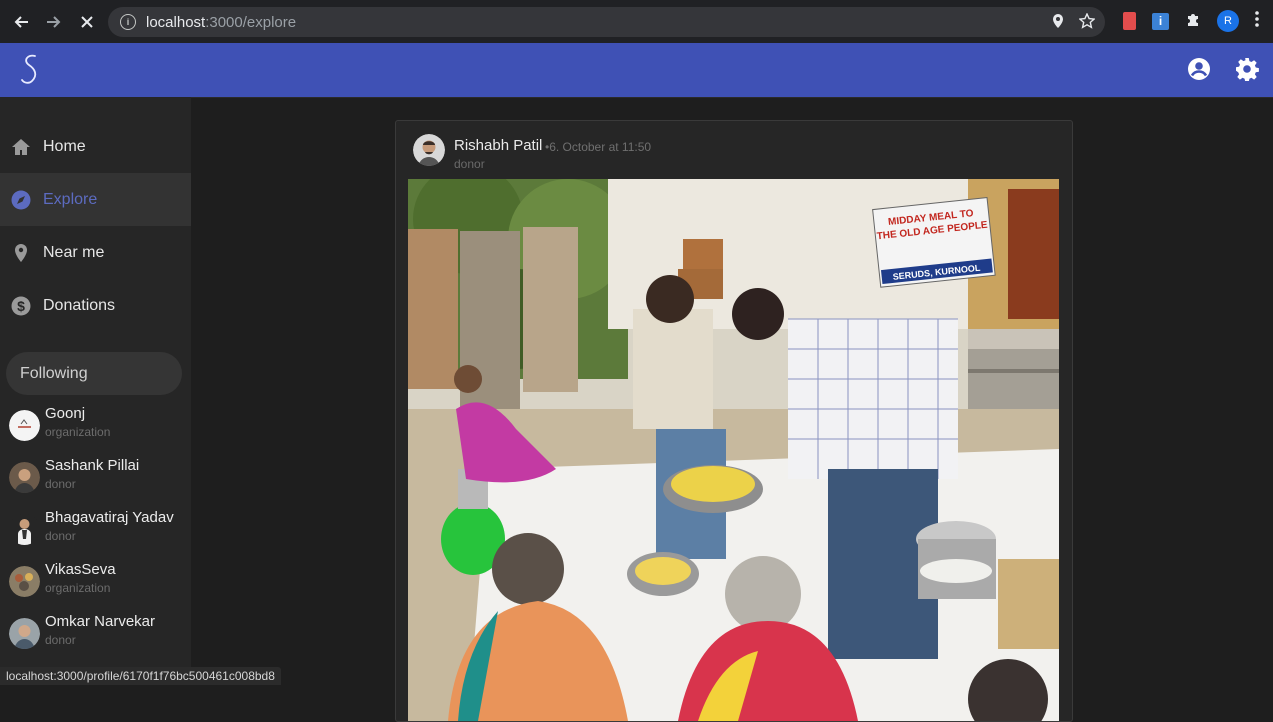  I want to click on arrow-left-icon, so click(21, 21).